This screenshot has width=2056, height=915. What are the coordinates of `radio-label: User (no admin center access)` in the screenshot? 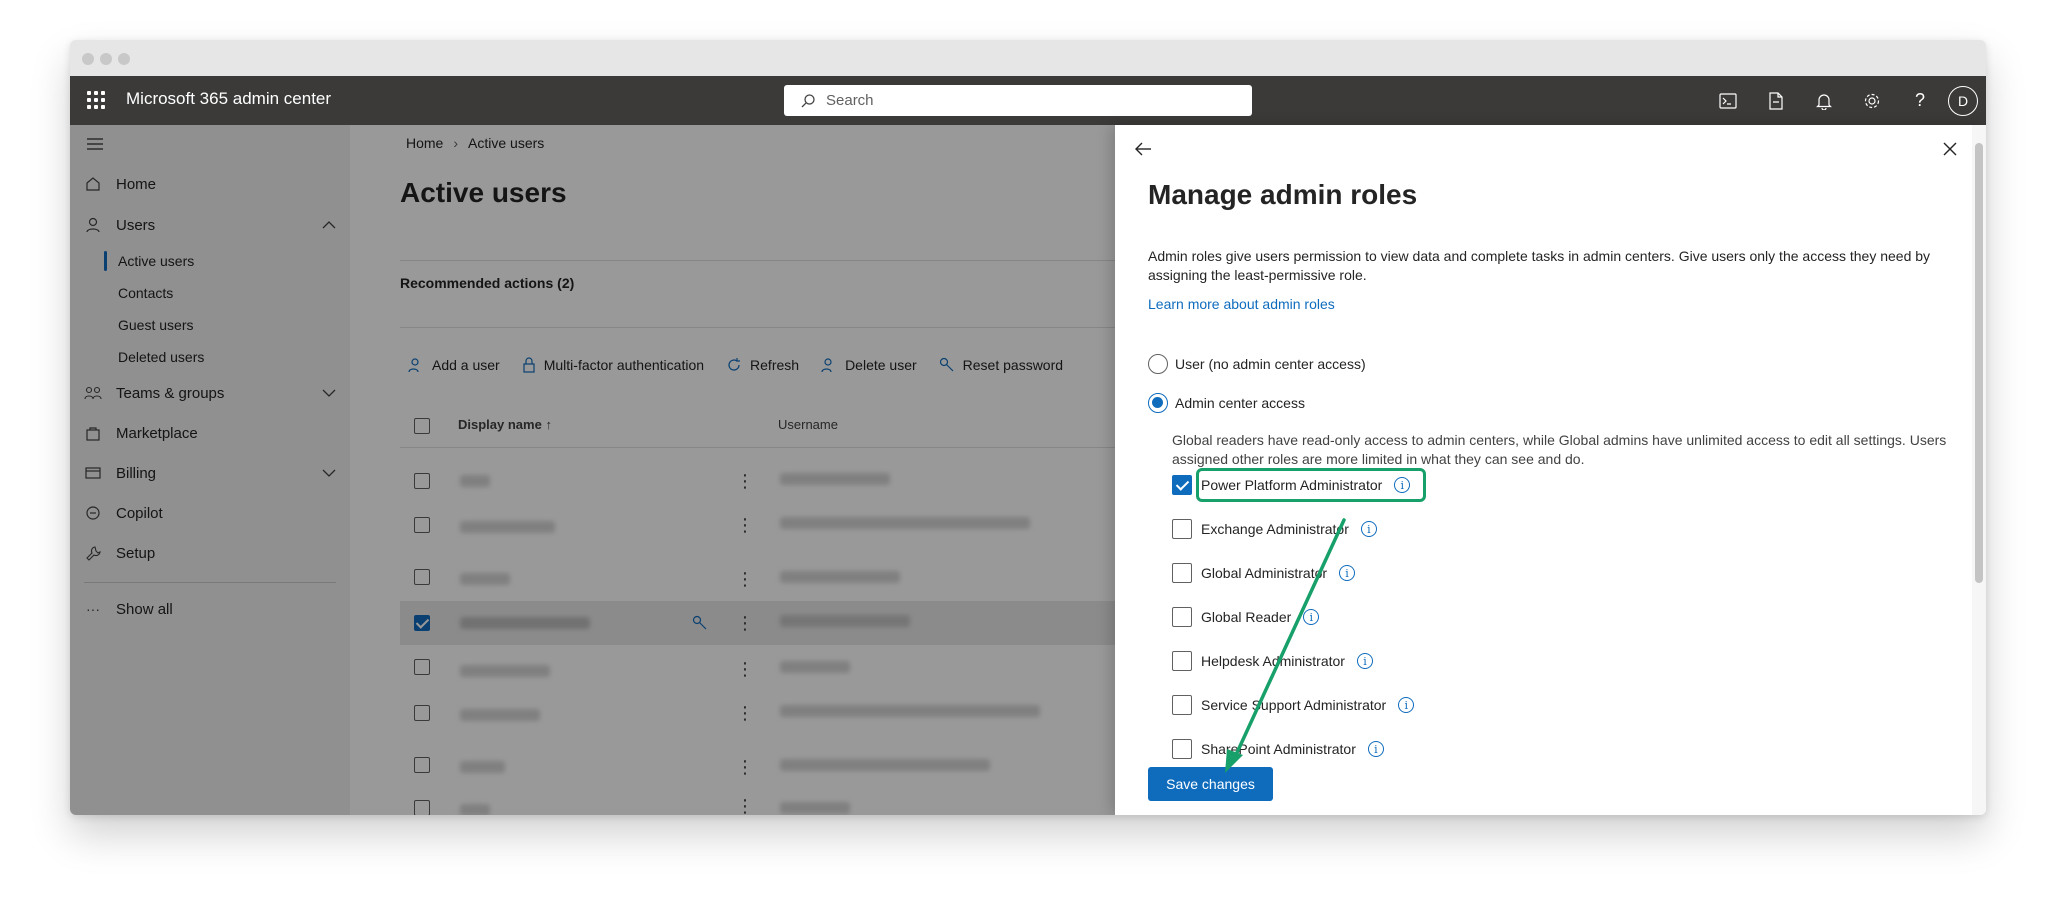 It's located at (1270, 364).